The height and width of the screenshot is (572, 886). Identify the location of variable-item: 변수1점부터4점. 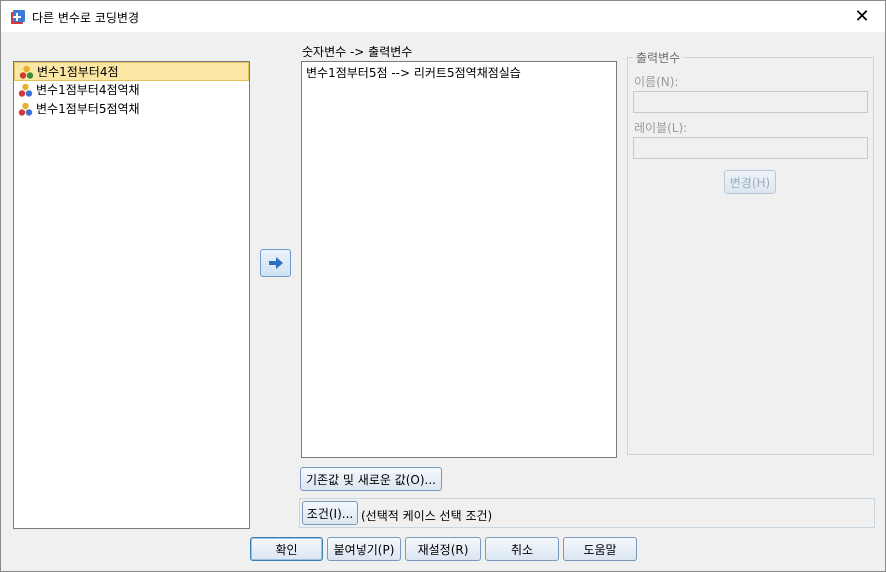
(131, 71).